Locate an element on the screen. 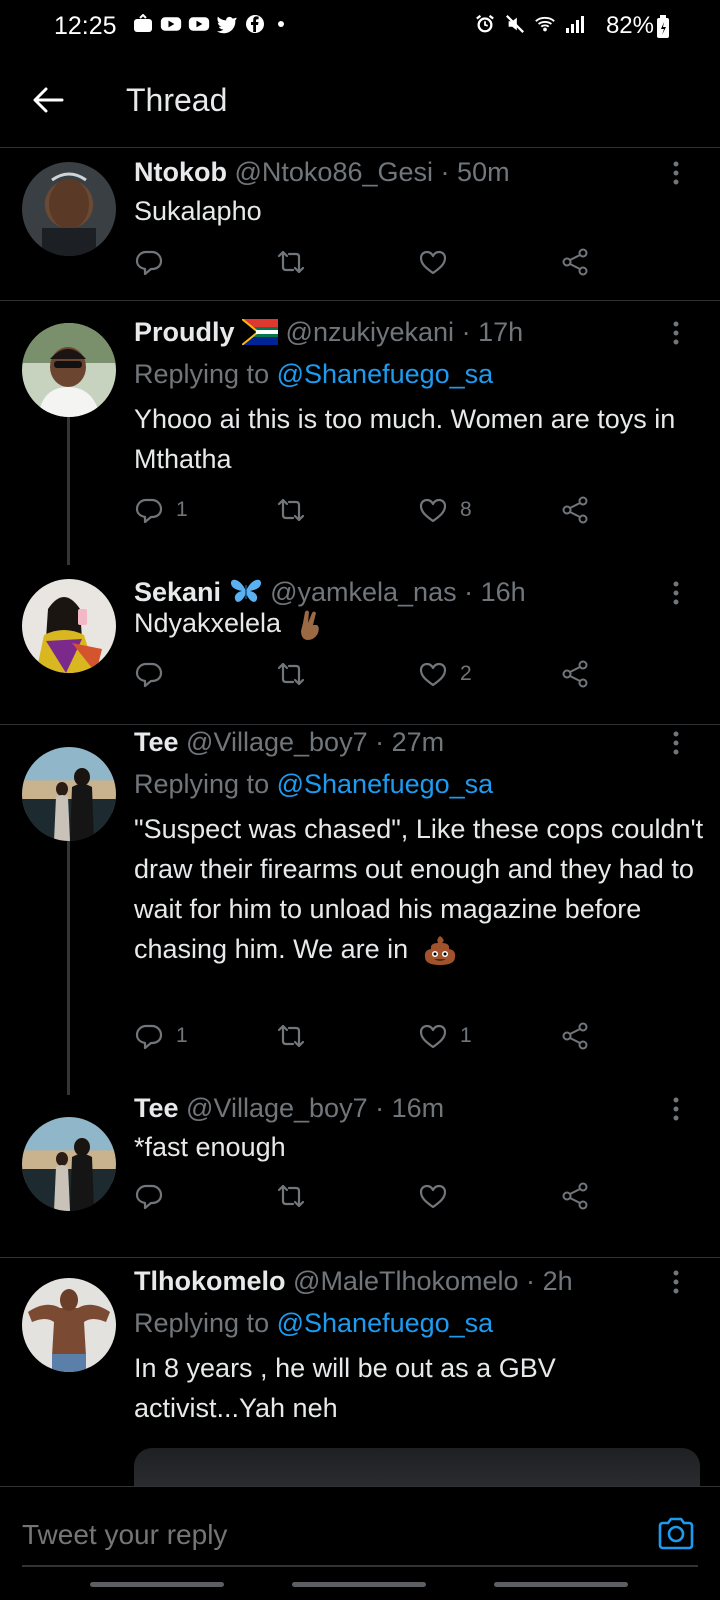 The height and width of the screenshot is (1600, 720). navigation-bar is located at coordinates (360, 1591).